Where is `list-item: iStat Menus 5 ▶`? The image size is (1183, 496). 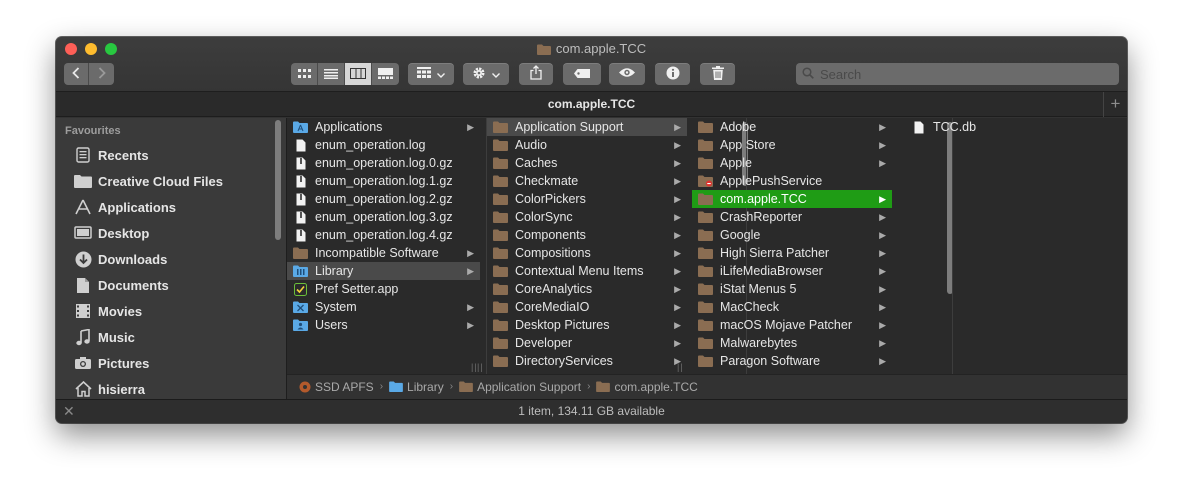 list-item: iStat Menus 5 ▶ is located at coordinates (792, 289).